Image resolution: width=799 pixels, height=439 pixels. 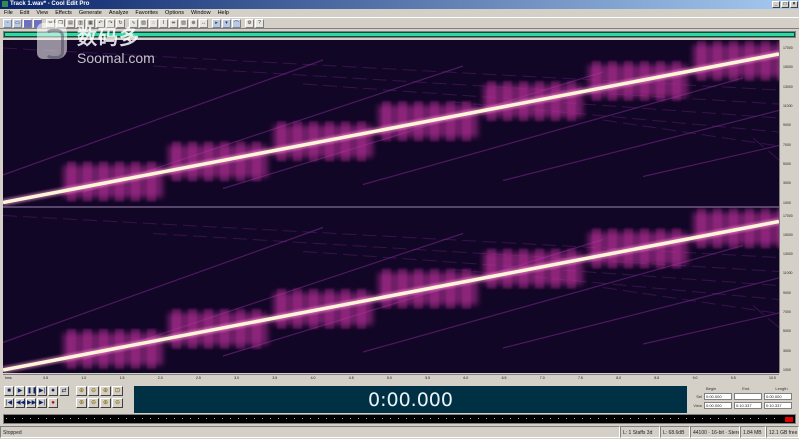 I want to click on menu-generate: Generate, so click(x=90, y=13).